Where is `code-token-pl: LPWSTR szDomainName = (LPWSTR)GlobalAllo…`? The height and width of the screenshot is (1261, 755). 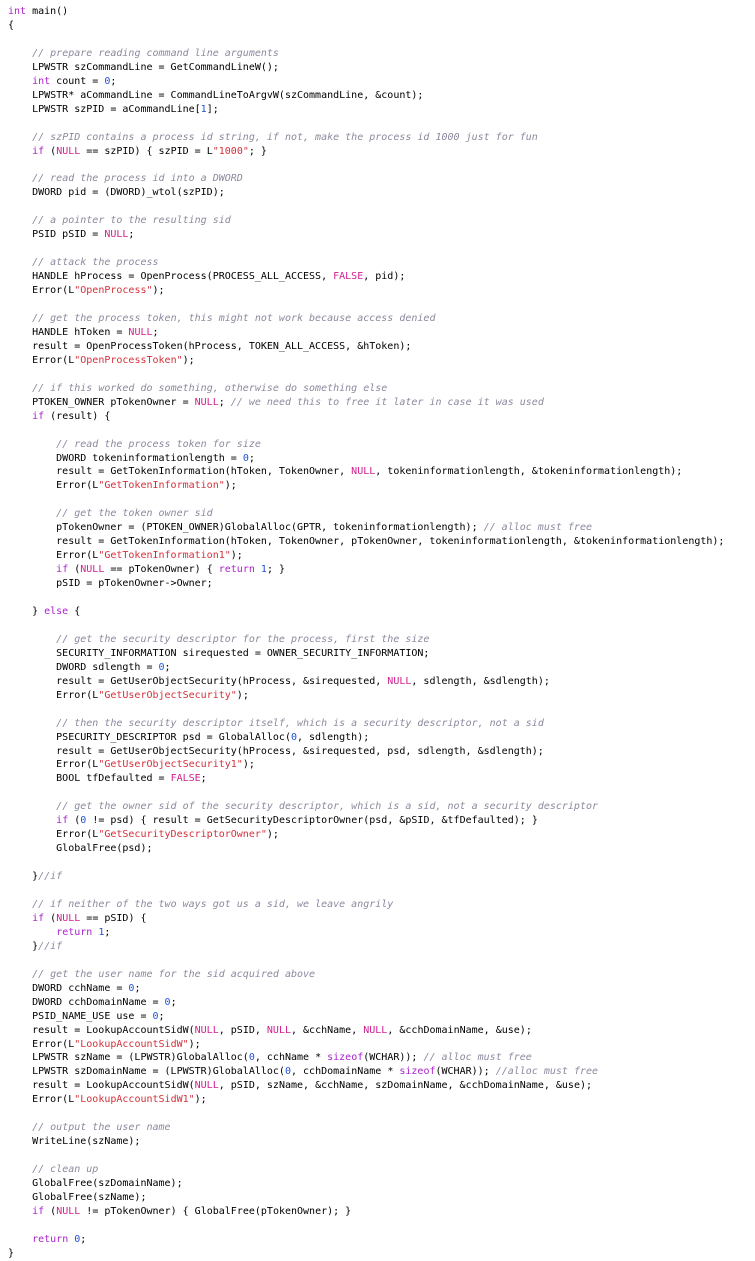
code-token-pl: LPWSTR szDomainName = (LPWSTR)GlobalAllo… is located at coordinates (146, 1072).